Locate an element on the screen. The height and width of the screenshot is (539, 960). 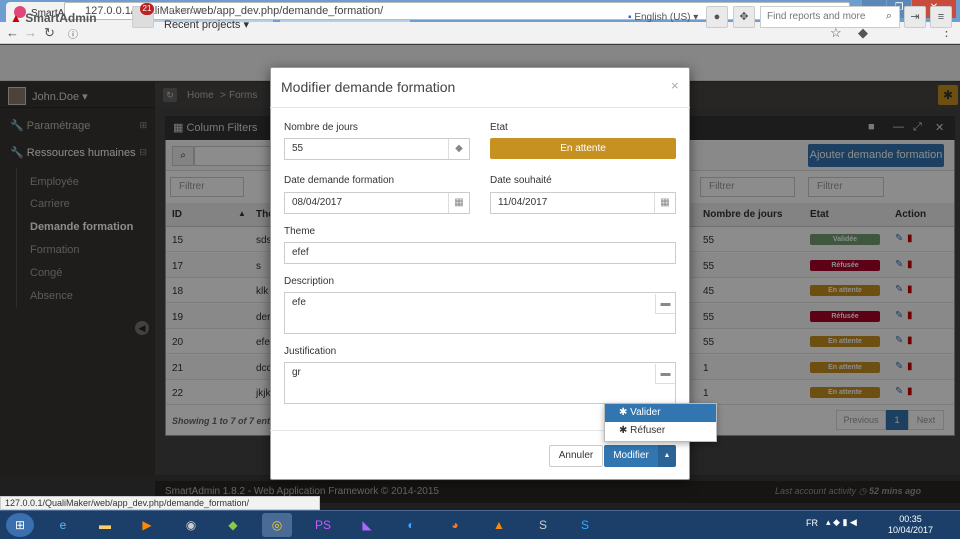
keyboard-language: FR is located at coordinates (812, 523).